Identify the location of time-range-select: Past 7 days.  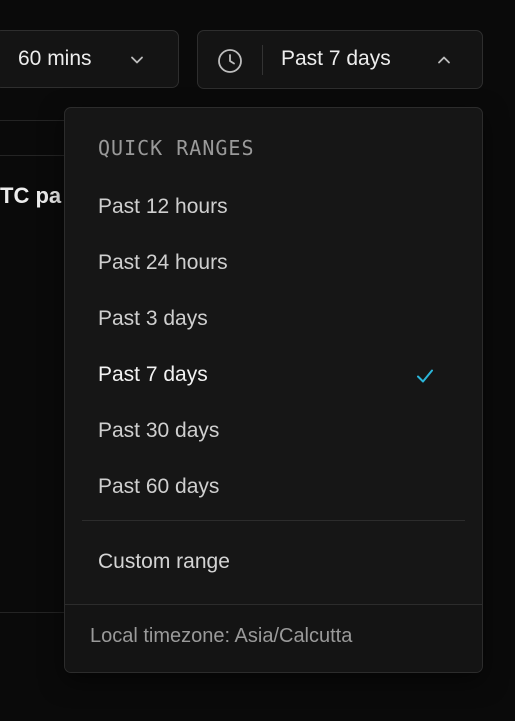
(340, 59).